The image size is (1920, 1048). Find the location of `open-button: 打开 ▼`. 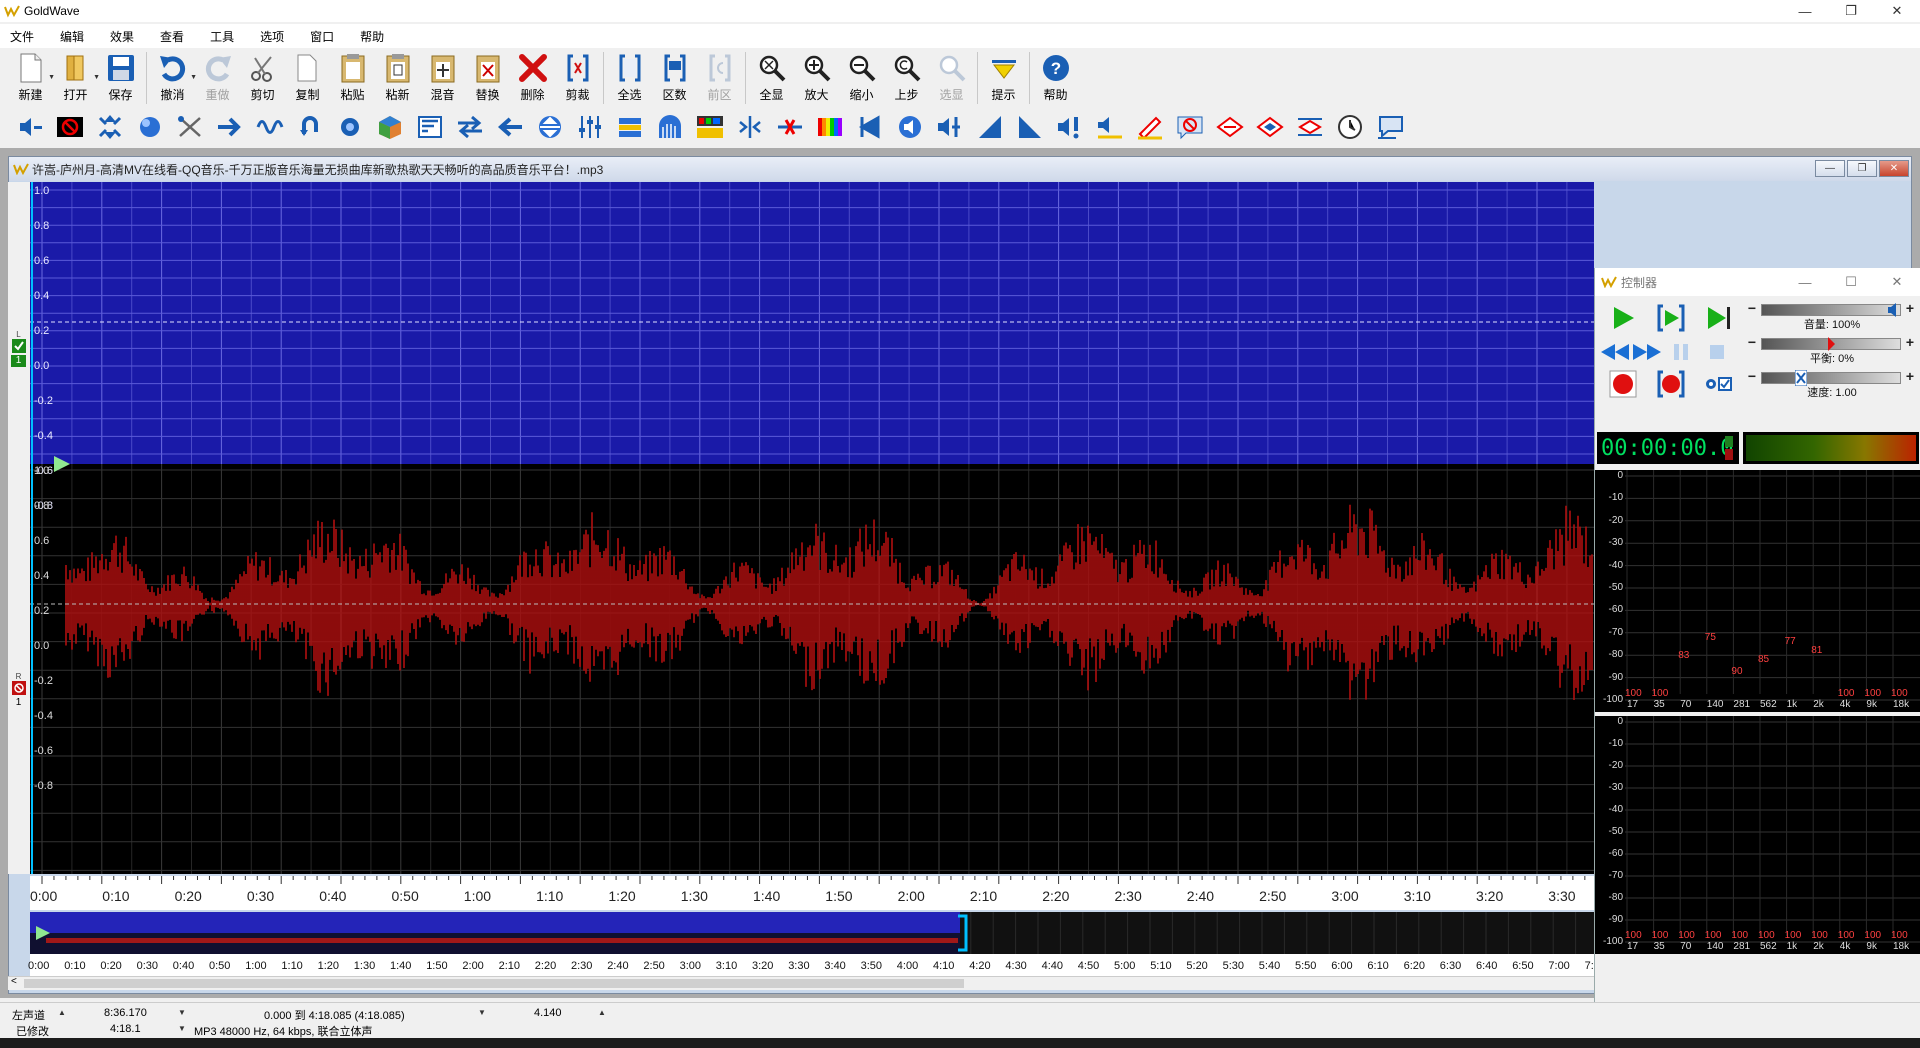

open-button: 打开 ▼ is located at coordinates (76, 78).